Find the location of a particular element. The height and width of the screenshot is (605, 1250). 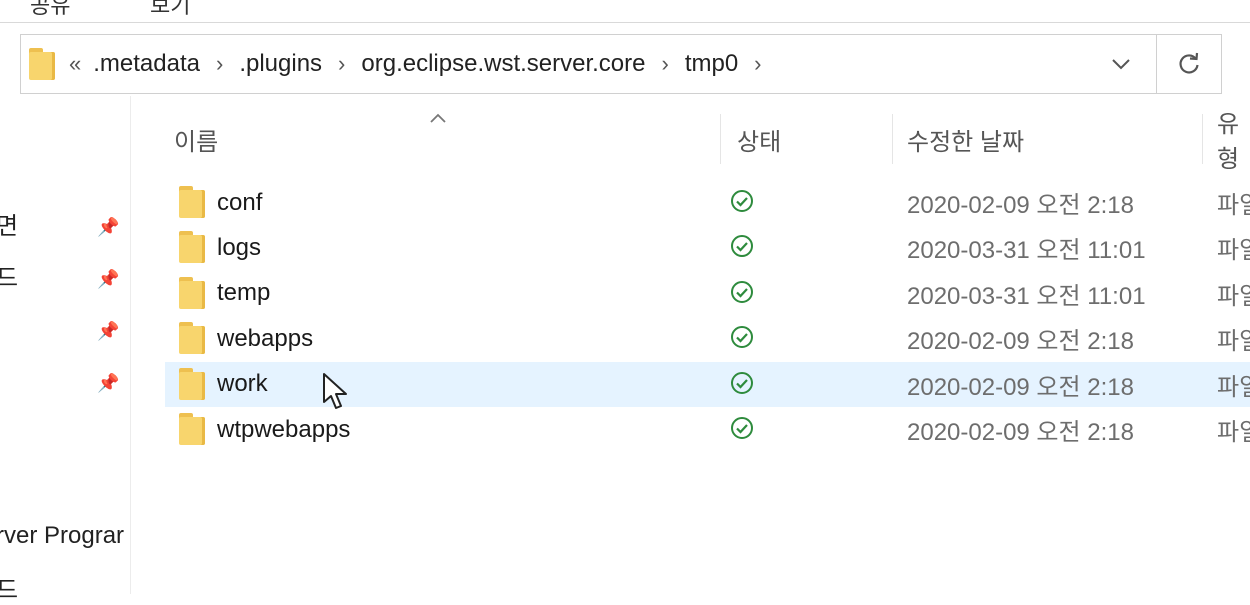

file-row-webapps: webapps 2020-02-09 오전 2:18 파일 폴더 is located at coordinates (707, 338).